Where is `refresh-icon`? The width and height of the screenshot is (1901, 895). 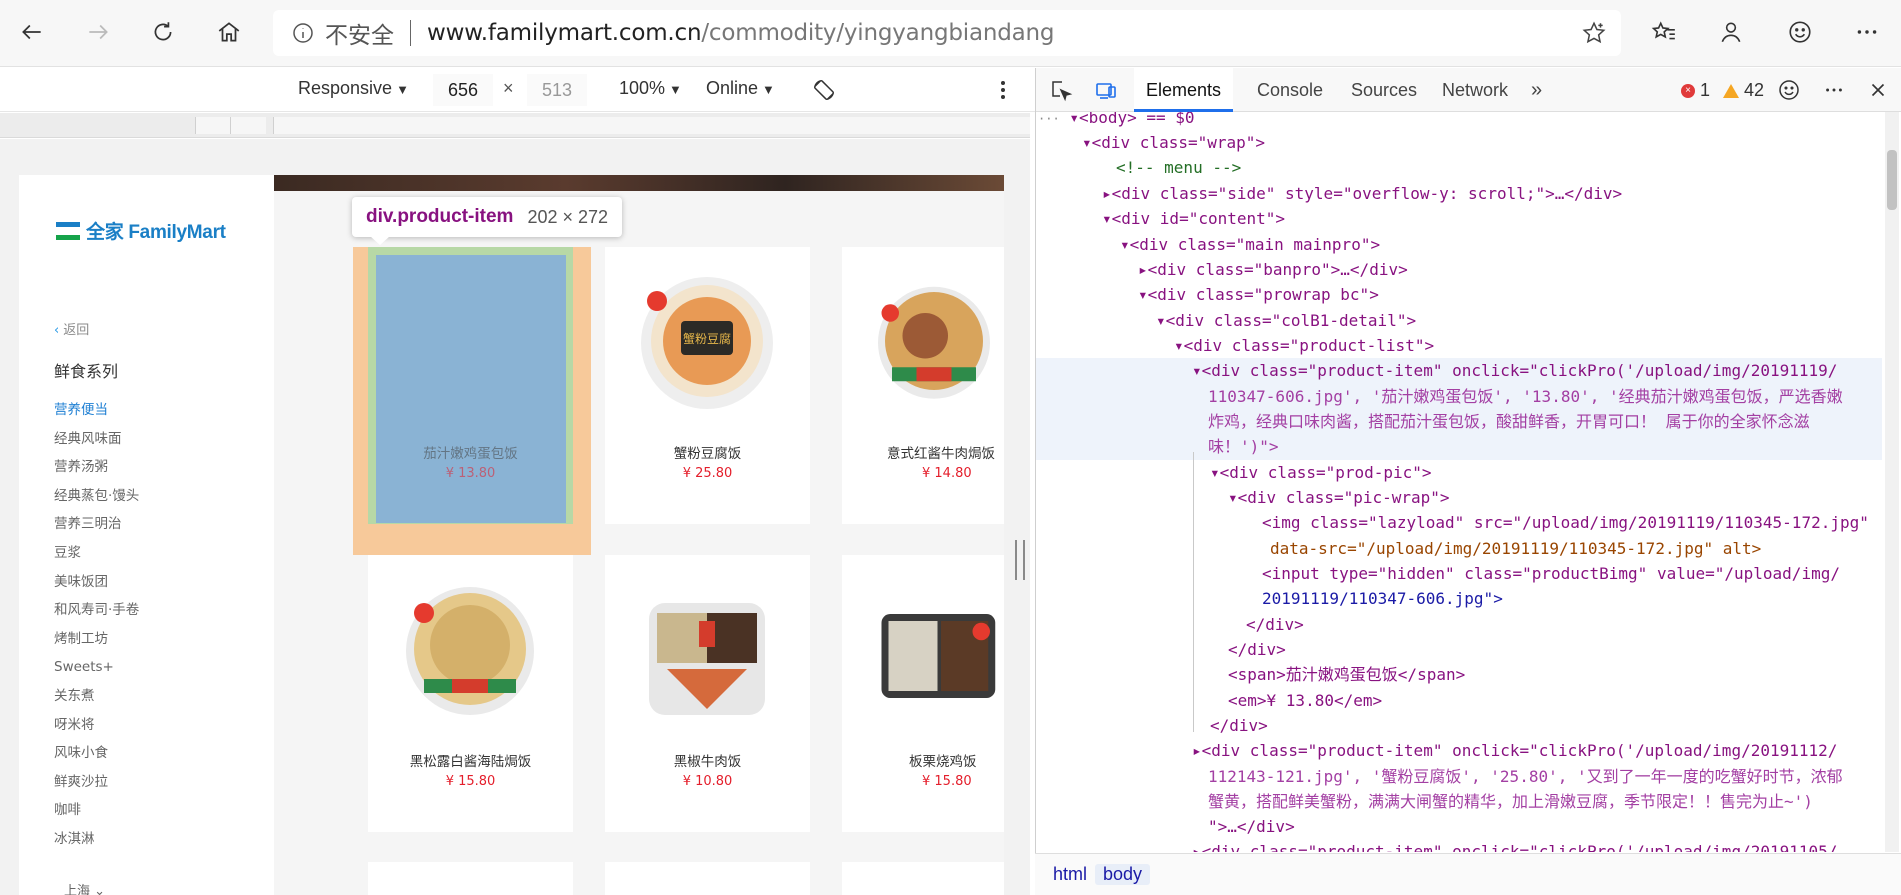 refresh-icon is located at coordinates (163, 32).